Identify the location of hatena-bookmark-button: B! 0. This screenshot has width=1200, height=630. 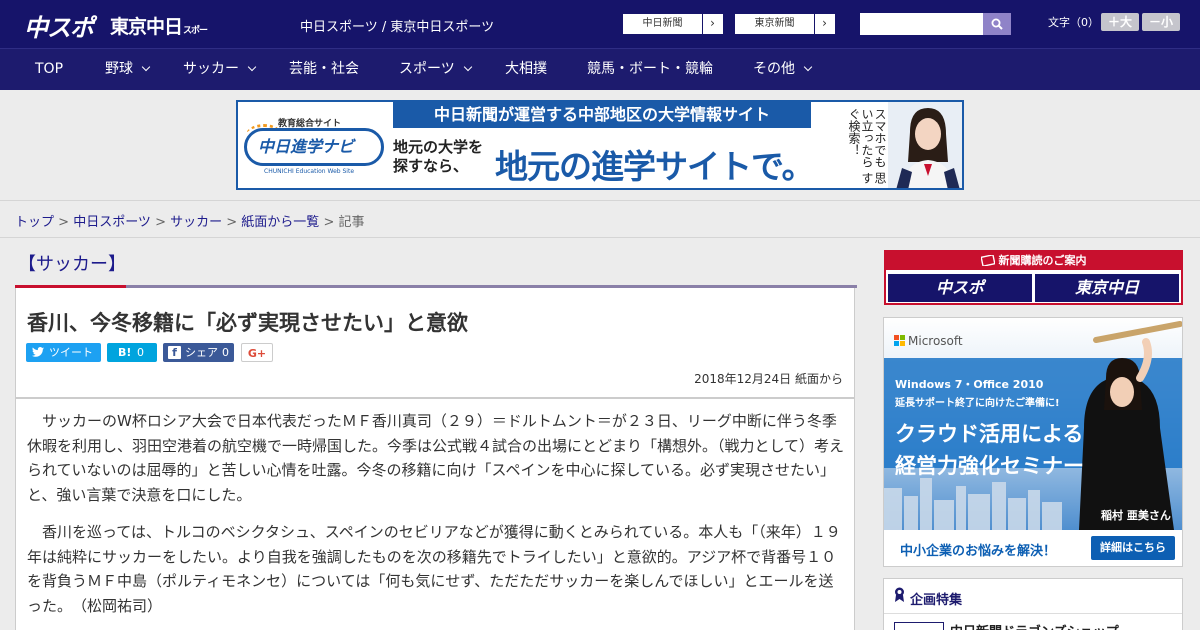
(132, 352).